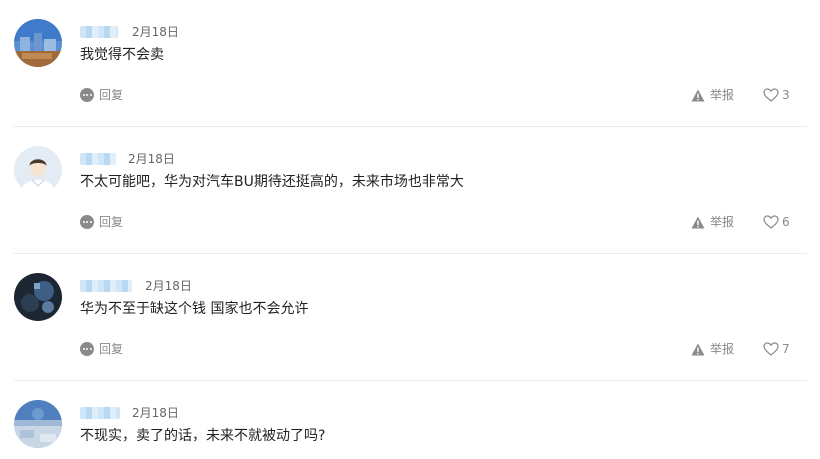  Describe the element at coordinates (786, 349) in the screenshot. I see `like-count: 7` at that location.